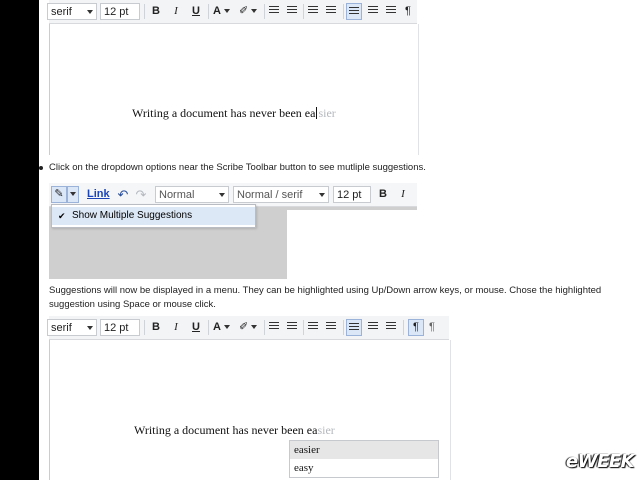 The image size is (640, 480). Describe the element at coordinates (156, 11) in the screenshot. I see `bold-button: B` at that location.